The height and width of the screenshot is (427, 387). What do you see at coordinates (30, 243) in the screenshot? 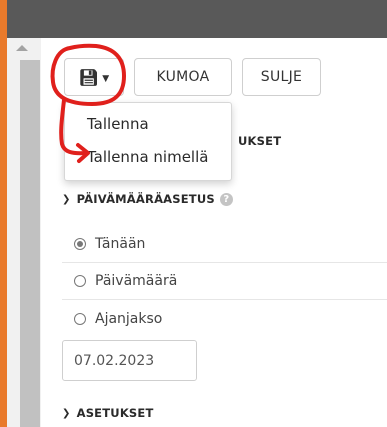
I see `scrollbar-thumb` at bounding box center [30, 243].